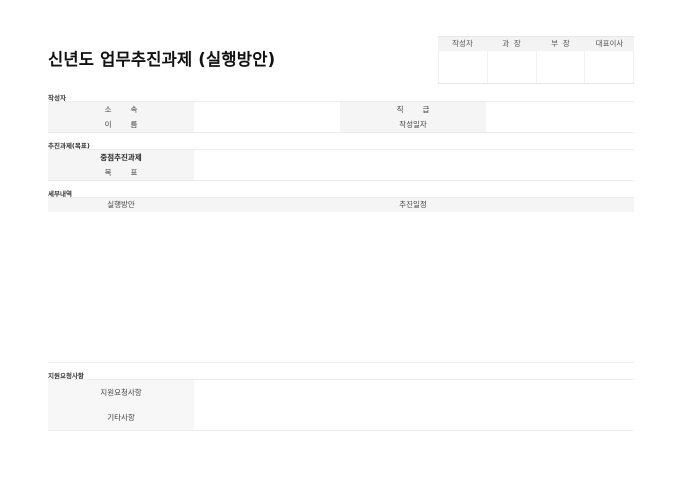 This screenshot has height=481, width=680. What do you see at coordinates (413, 124) in the screenshot?
I see `date-label: 작성일자` at bounding box center [413, 124].